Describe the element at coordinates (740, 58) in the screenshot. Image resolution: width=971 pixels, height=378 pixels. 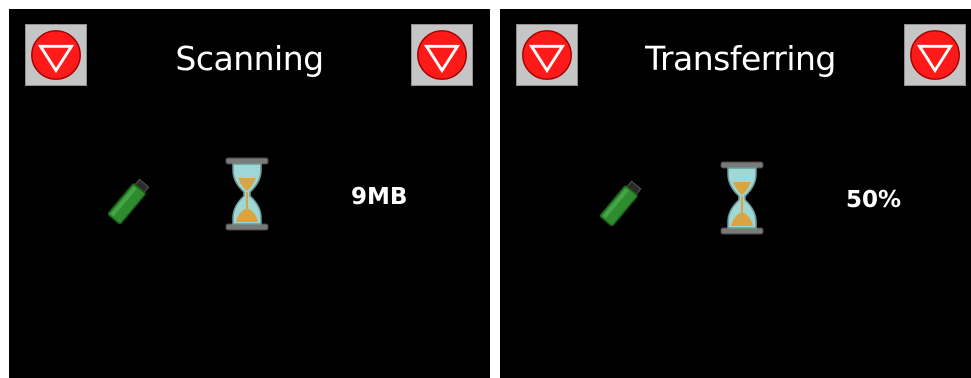
I see `panel-title: Transferring` at that location.